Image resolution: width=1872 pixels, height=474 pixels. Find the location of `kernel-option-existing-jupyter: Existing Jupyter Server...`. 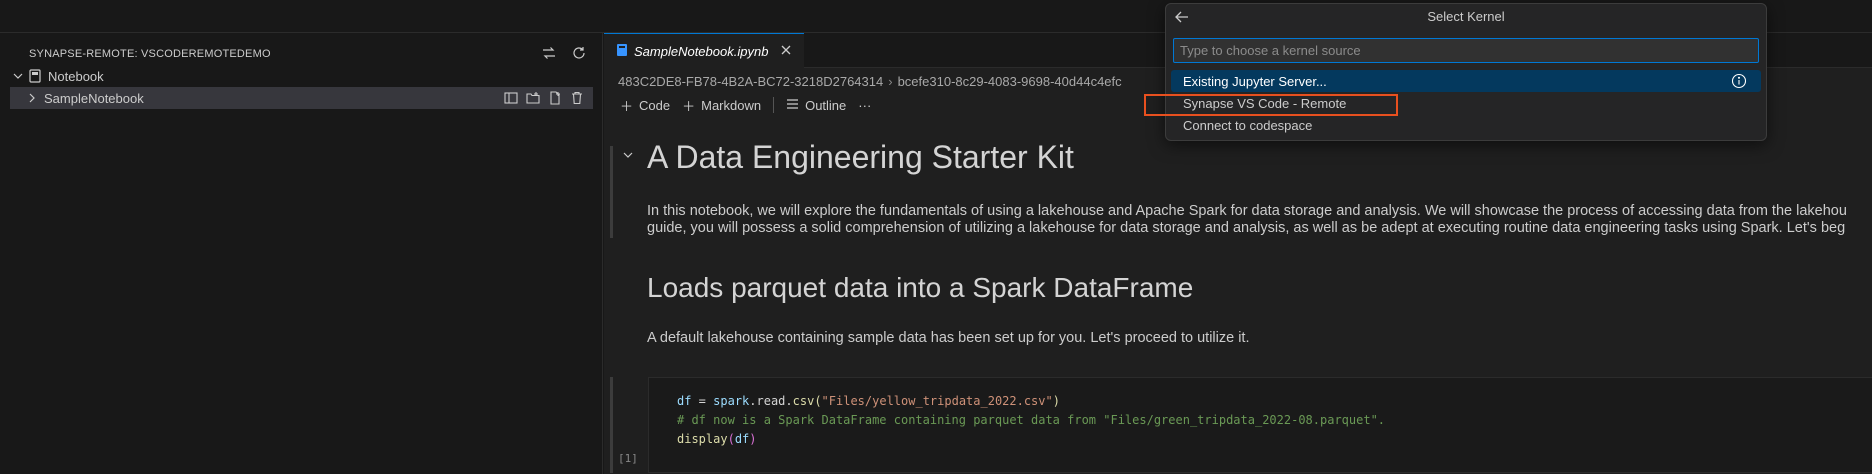

kernel-option-existing-jupyter: Existing Jupyter Server... is located at coordinates (1466, 81).